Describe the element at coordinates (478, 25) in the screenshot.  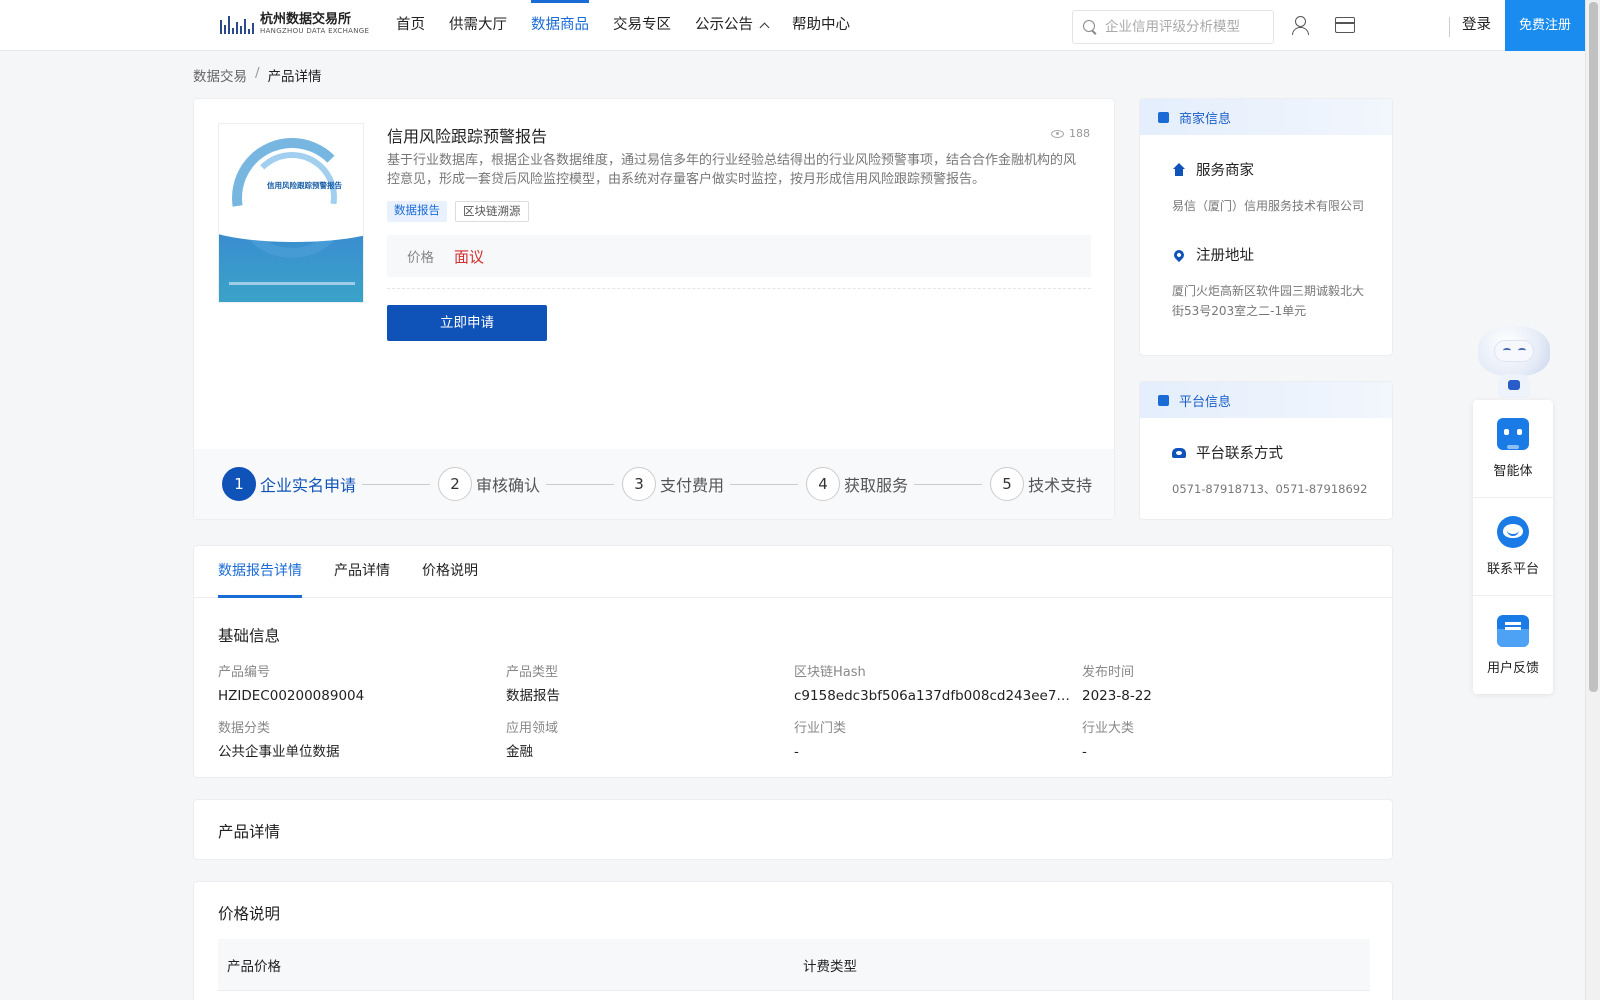
I see `nav-supply-demand: 供需大厅` at that location.